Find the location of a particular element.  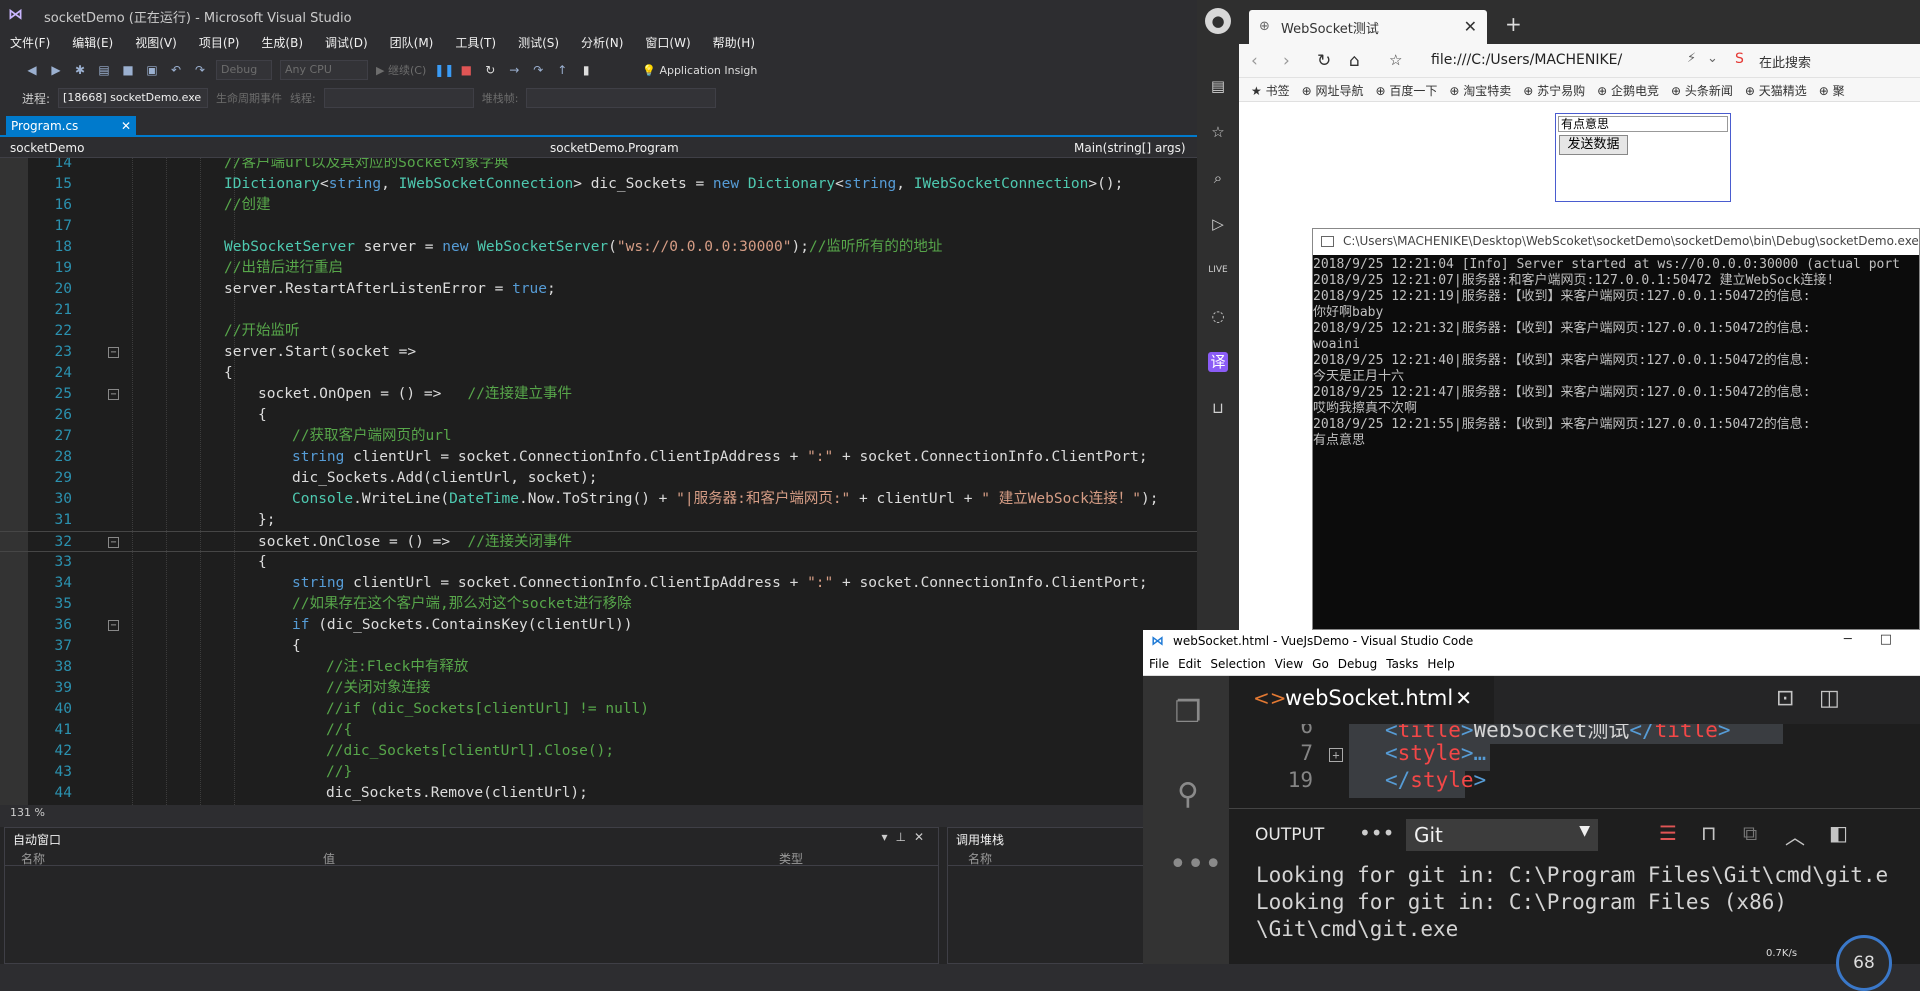

lock-scroll-icon: ⊓ is located at coordinates (1709, 833).